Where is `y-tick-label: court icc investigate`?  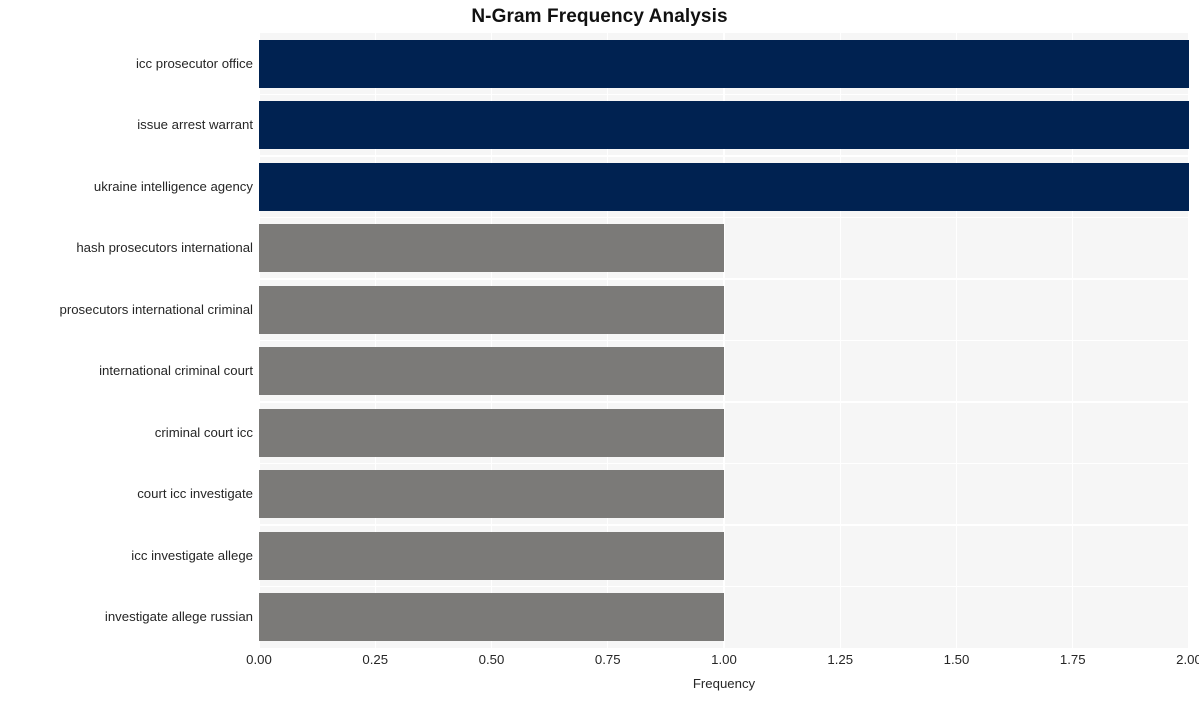 y-tick-label: court icc investigate is located at coordinates (195, 494).